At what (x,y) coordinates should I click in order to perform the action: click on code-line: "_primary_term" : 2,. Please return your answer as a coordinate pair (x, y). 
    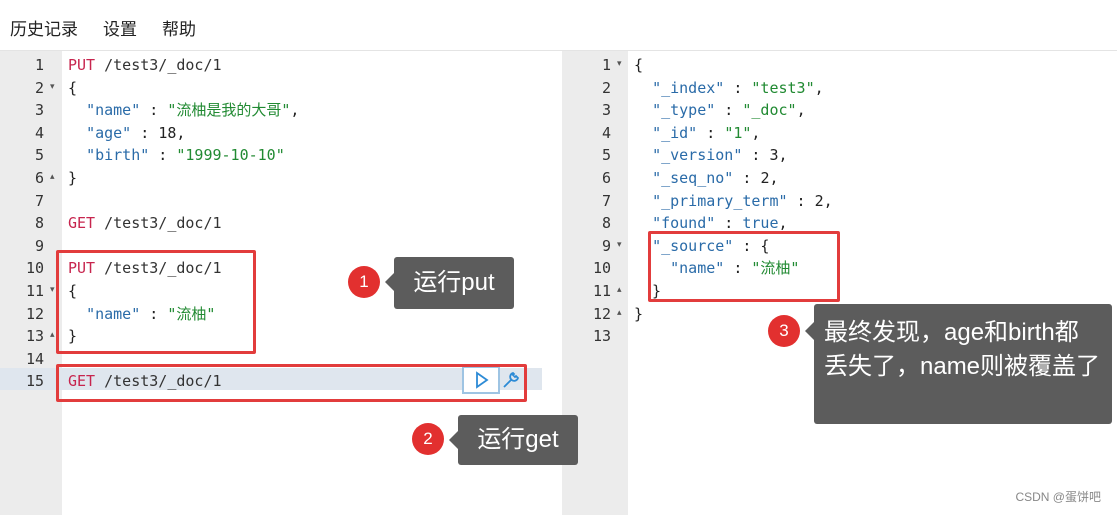
    Looking at the image, I should click on (733, 201).